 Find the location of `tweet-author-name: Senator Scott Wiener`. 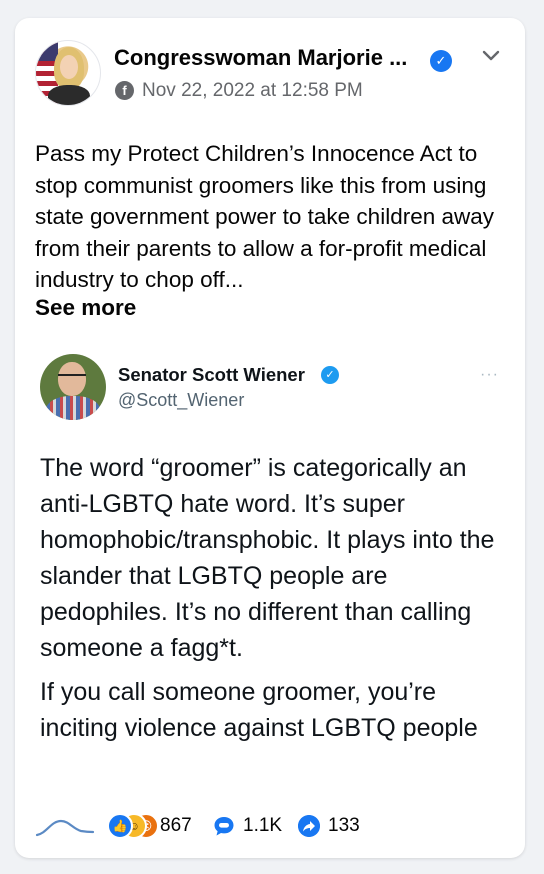

tweet-author-name: Senator Scott Wiener is located at coordinates (211, 374).